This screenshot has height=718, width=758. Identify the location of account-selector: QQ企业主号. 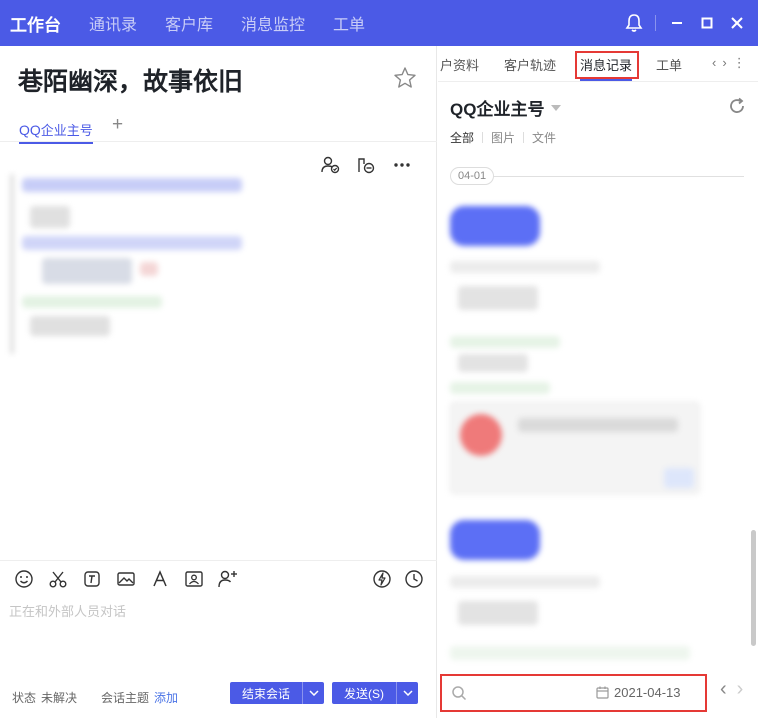
(506, 107).